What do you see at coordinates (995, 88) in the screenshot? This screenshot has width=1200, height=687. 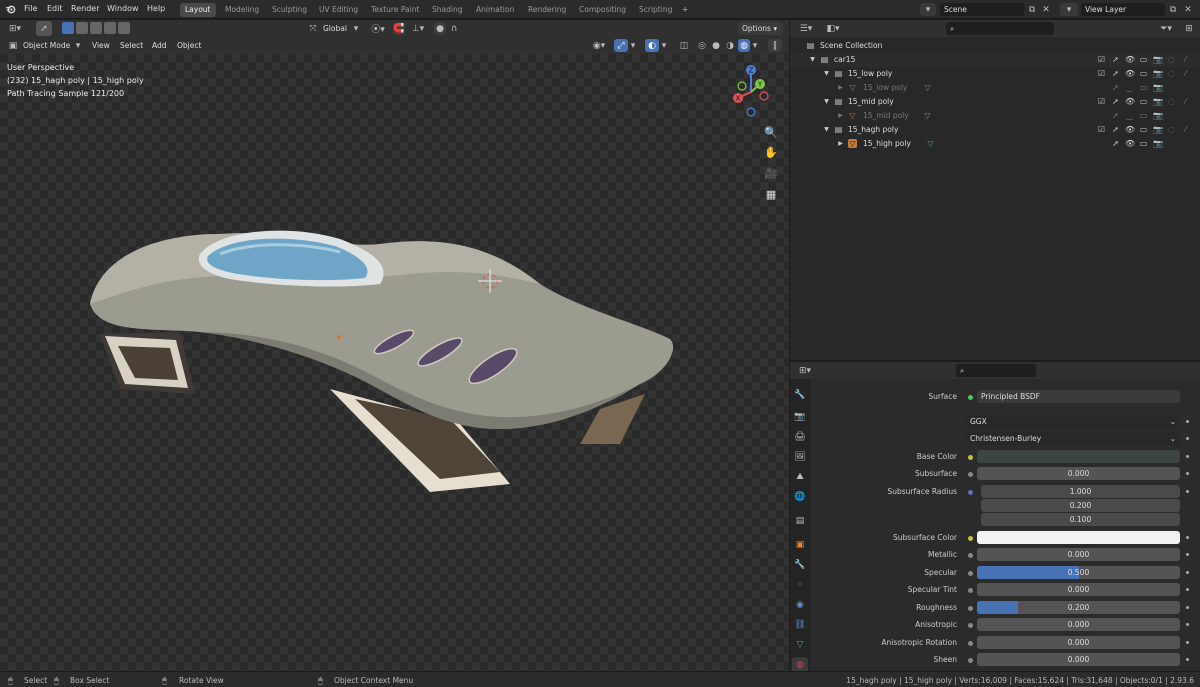 I see `outliner-row-low-poly-object: ▶ ▽ 15_low poly ▽ ➚ ‿ ▭ 📷` at bounding box center [995, 88].